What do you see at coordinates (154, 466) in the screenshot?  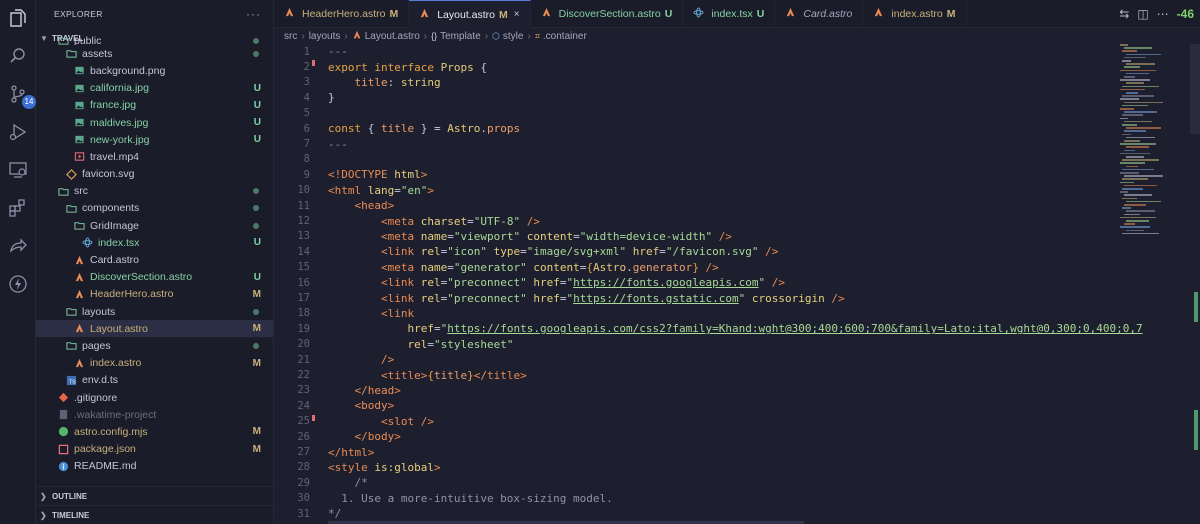 I see `file-tree-item: README.md` at bounding box center [154, 466].